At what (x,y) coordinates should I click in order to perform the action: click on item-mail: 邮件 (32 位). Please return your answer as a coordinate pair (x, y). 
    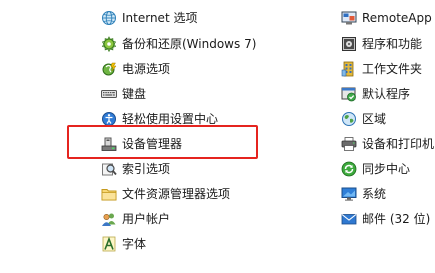
    Looking at the image, I should click on (385, 219).